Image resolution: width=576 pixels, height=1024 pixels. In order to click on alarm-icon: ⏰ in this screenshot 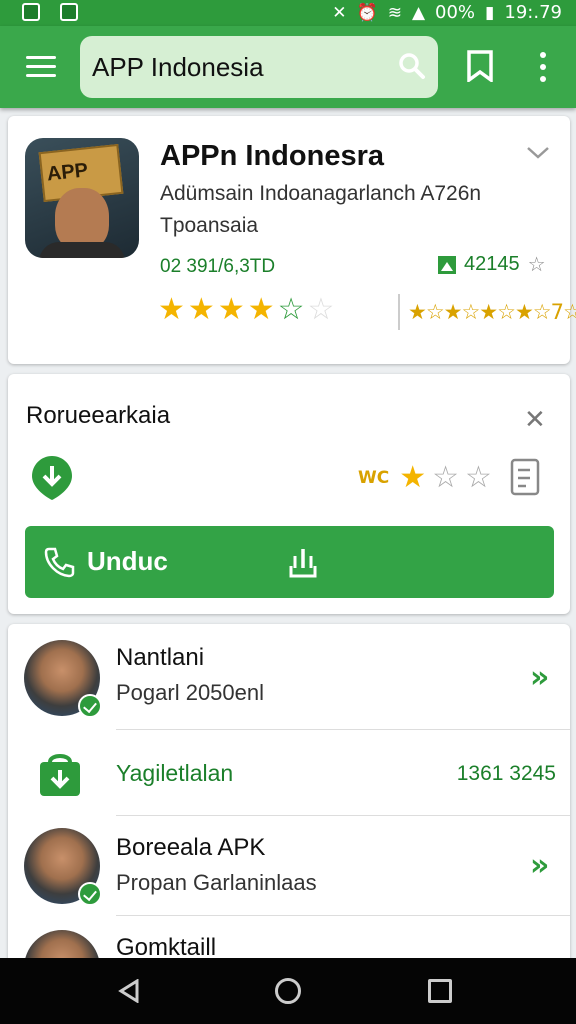, I will do `click(367, 12)`.